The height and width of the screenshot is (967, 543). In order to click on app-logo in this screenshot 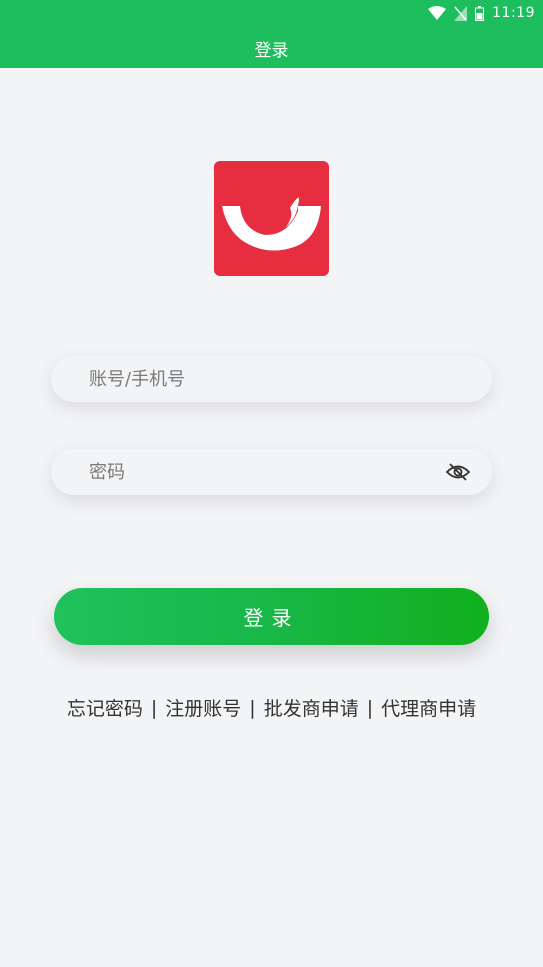, I will do `click(271, 218)`.